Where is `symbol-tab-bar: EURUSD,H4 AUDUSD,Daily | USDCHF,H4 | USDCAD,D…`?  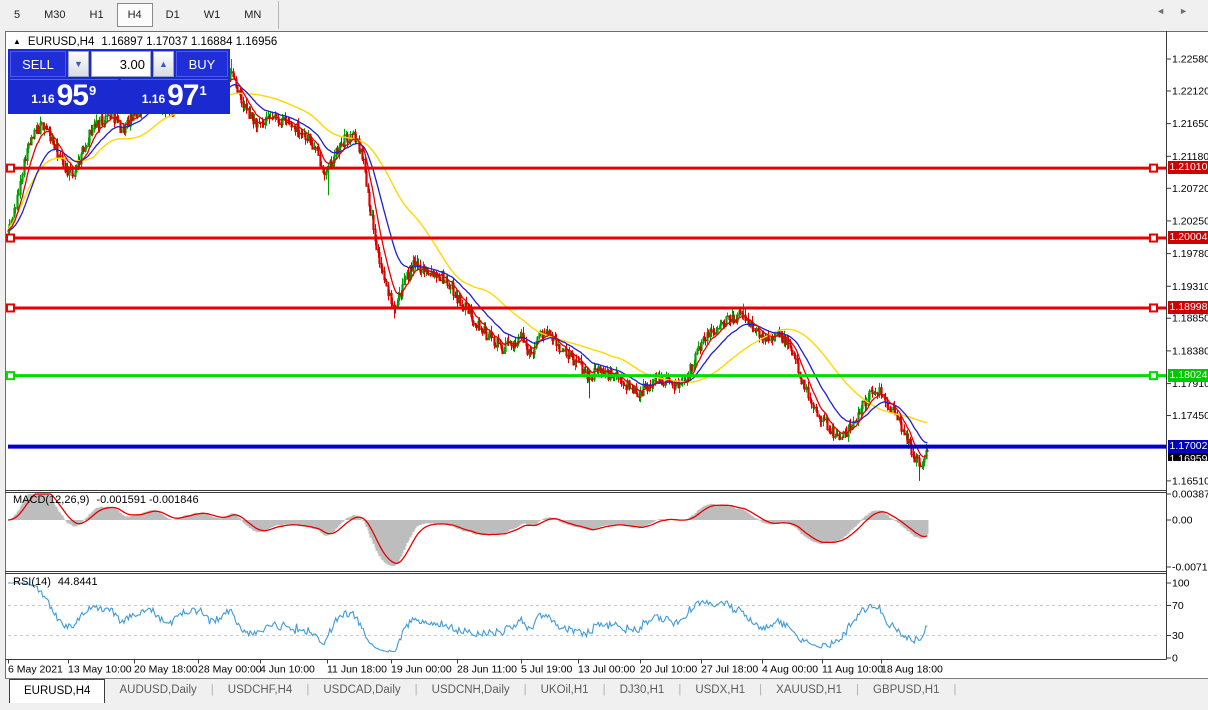
symbol-tab-bar: EURUSD,H4 AUDUSD,Daily | USDCHF,H4 | USDCAD,D… is located at coordinates (606, 690).